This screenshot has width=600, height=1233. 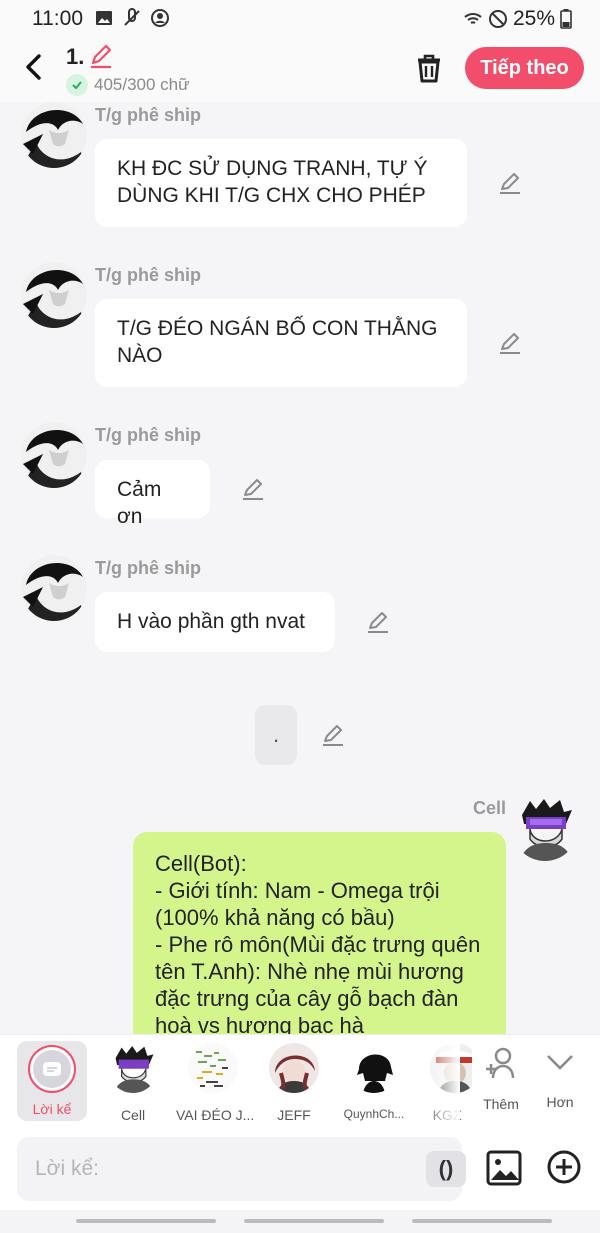 What do you see at coordinates (294, 1115) in the screenshot?
I see `character-name: JEFF` at bounding box center [294, 1115].